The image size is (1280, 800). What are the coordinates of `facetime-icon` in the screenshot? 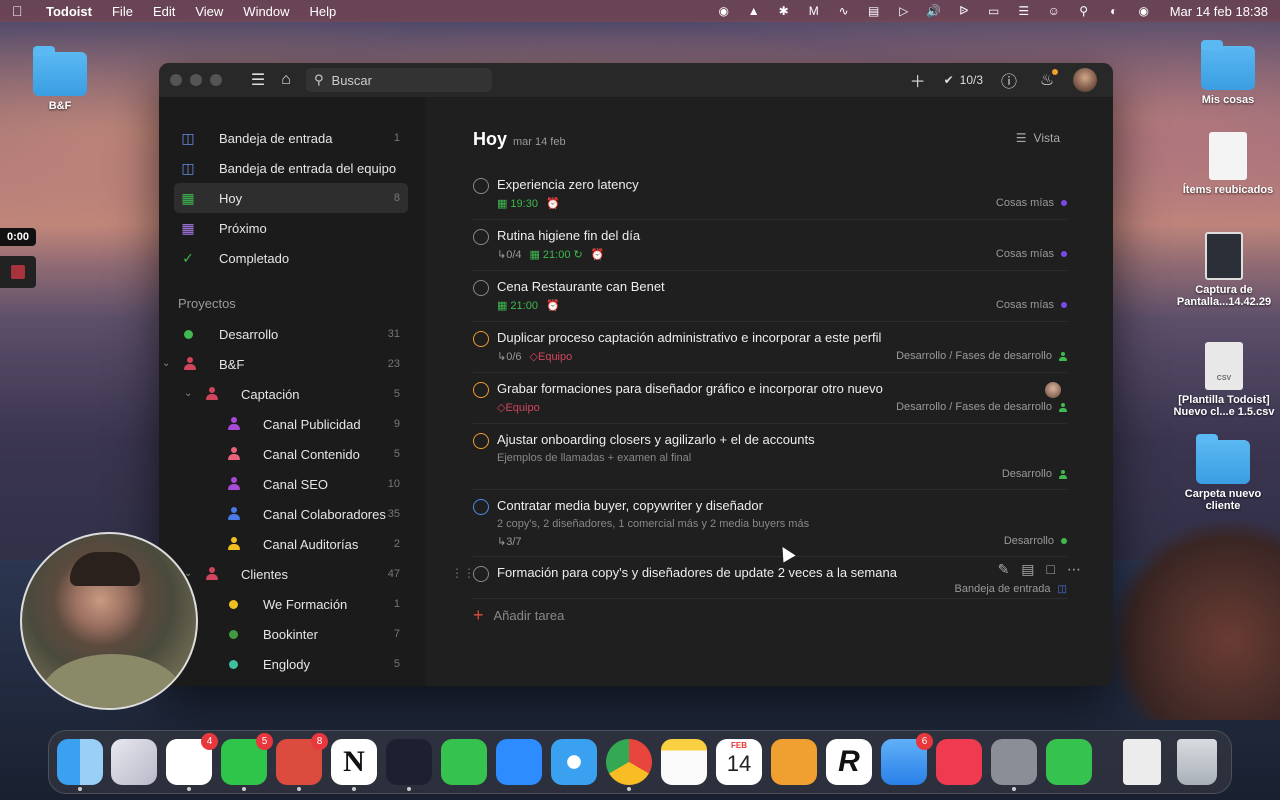 It's located at (464, 762).